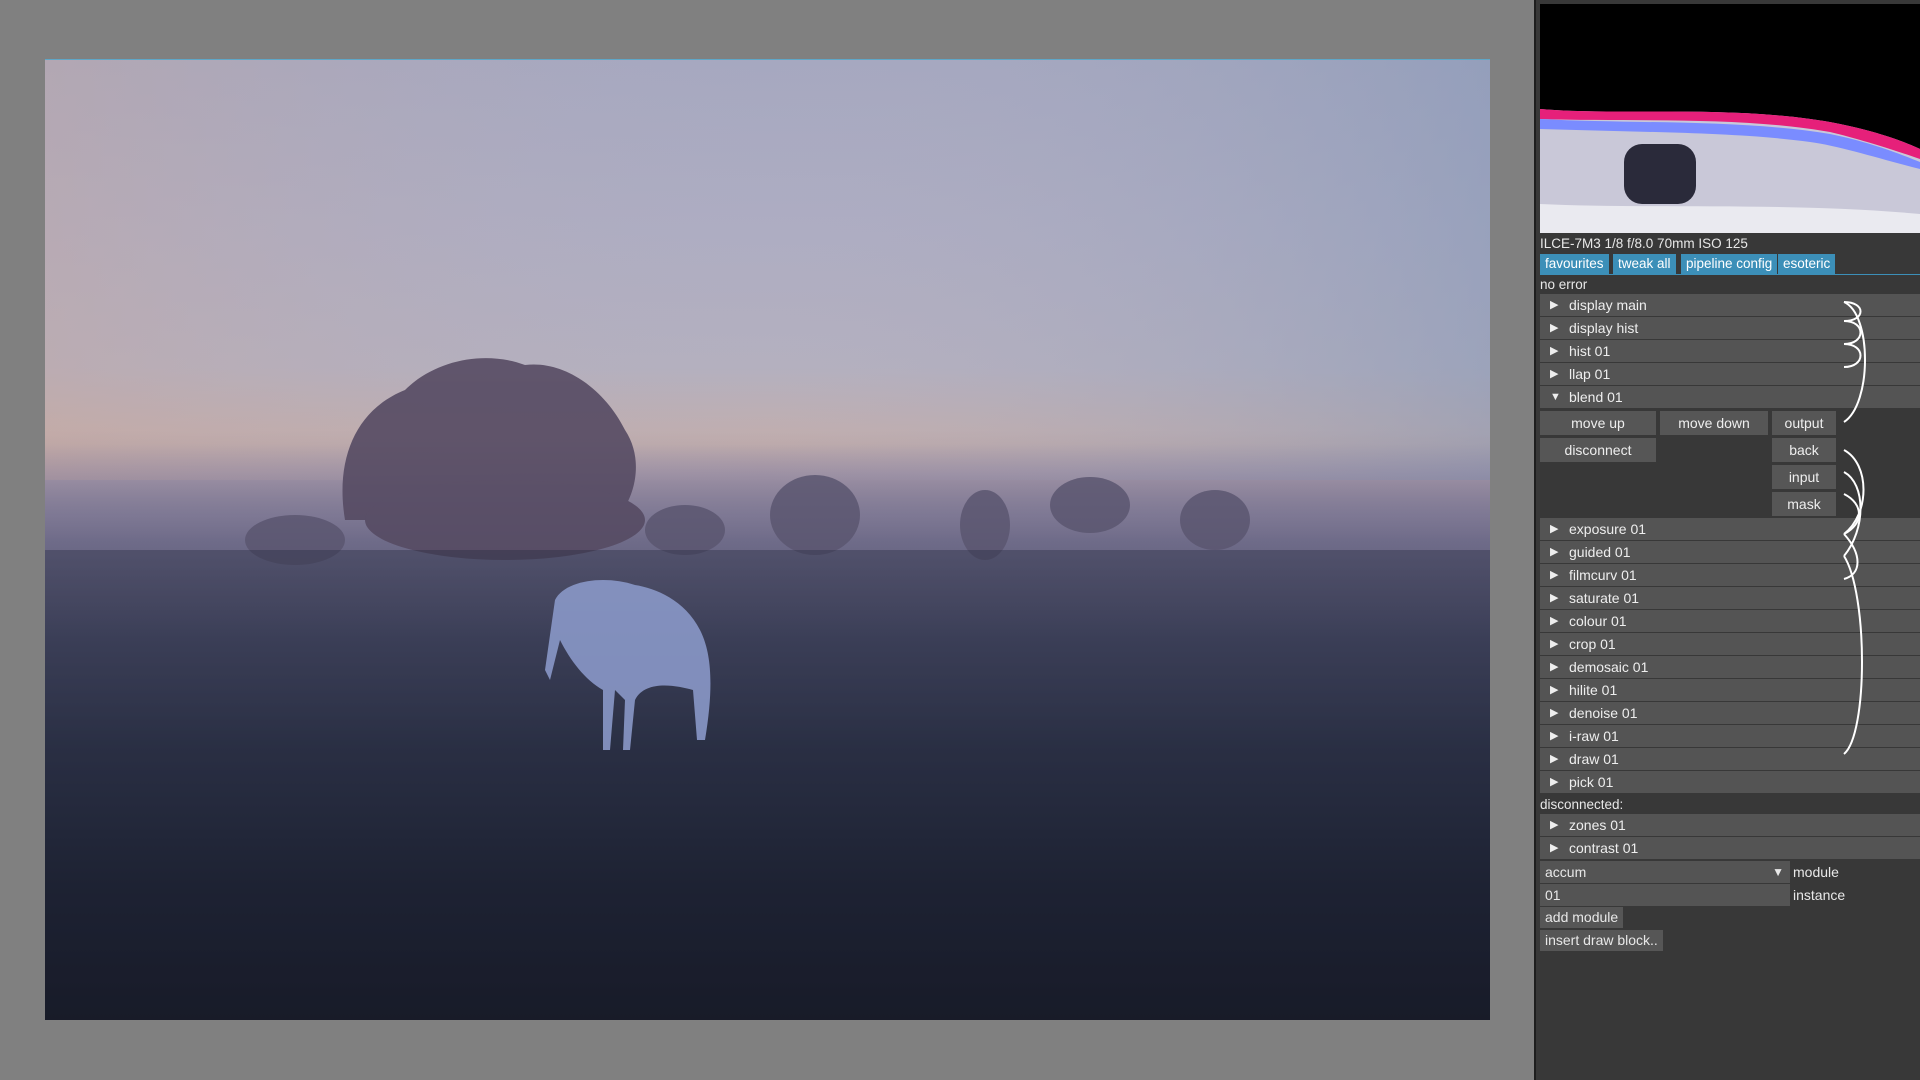 This screenshot has width=1920, height=1080. Describe the element at coordinates (1804, 477) in the screenshot. I see `connector-input: input` at that location.